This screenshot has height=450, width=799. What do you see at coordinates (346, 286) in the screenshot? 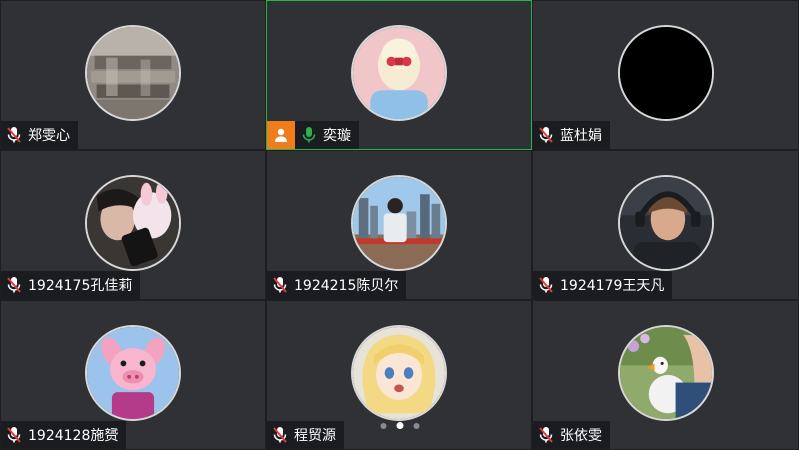
I see `participant-name: 1924215陈贝尔` at bounding box center [346, 286].